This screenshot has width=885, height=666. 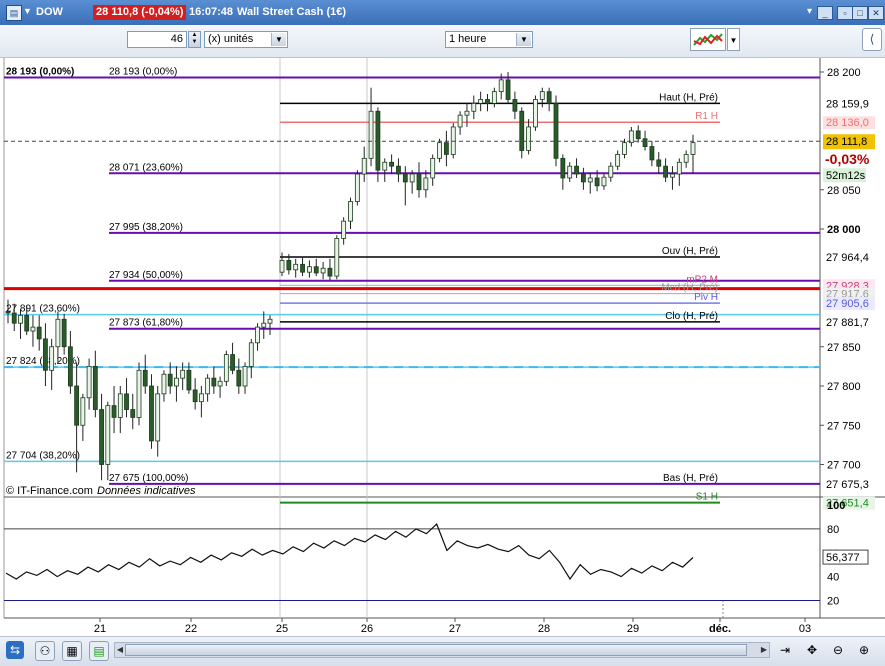 What do you see at coordinates (146, 167) in the screenshot?
I see `level-label-fibo-23: 28 071 (23,60%)` at bounding box center [146, 167].